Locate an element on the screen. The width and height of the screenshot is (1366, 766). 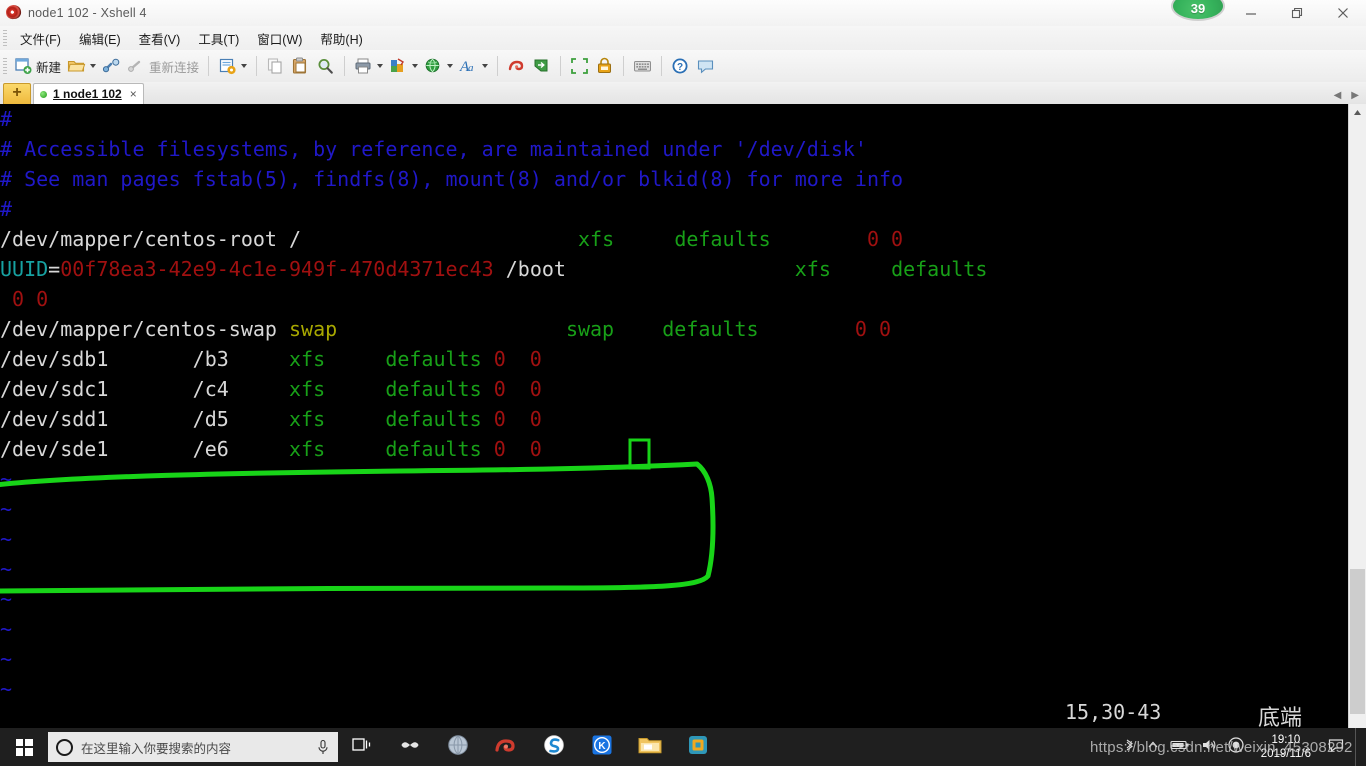
lock-button is located at coordinates (604, 66).